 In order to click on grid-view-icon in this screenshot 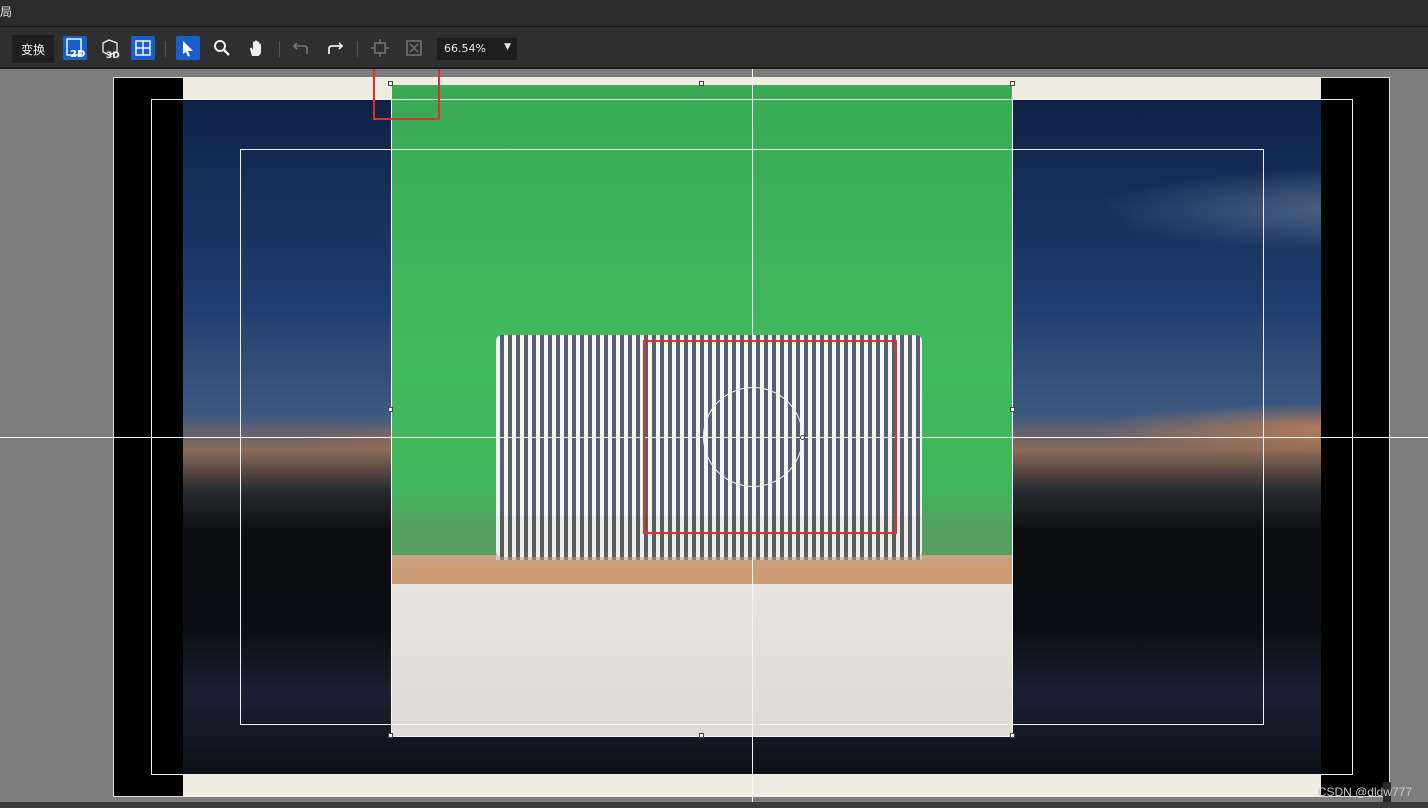, I will do `click(143, 48)`.